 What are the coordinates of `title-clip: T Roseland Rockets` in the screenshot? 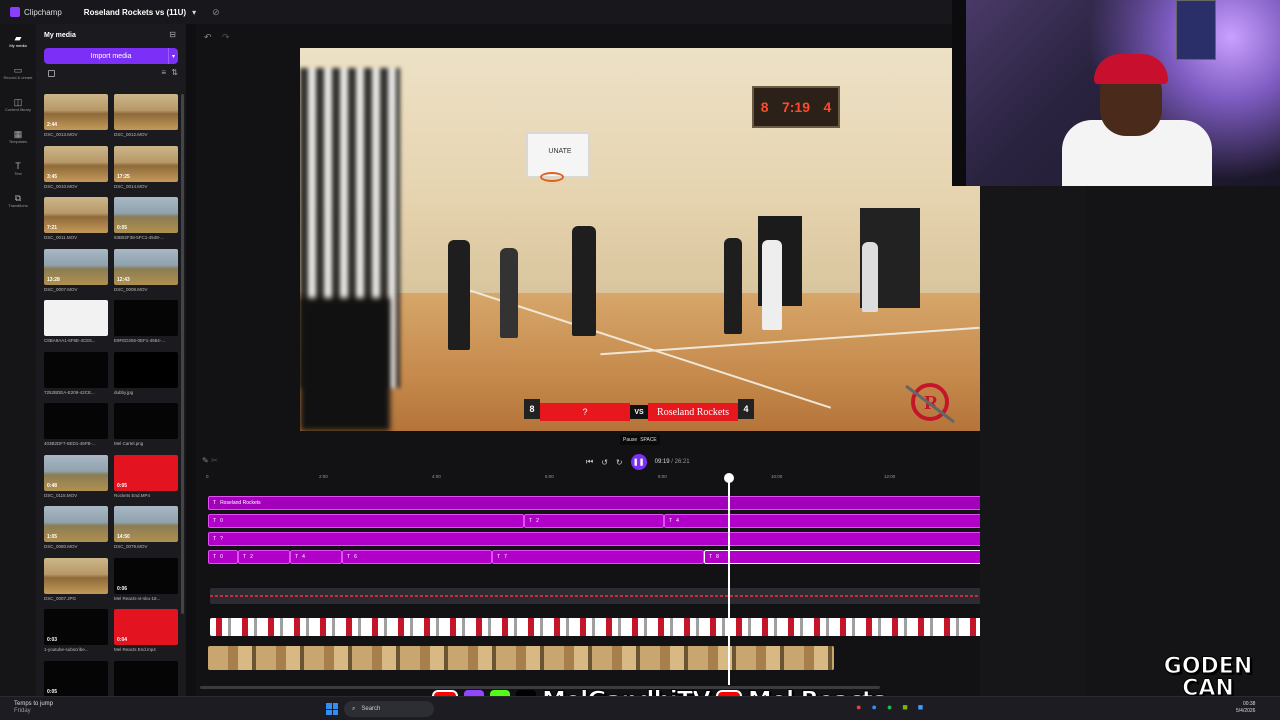 It's located at (646, 503).